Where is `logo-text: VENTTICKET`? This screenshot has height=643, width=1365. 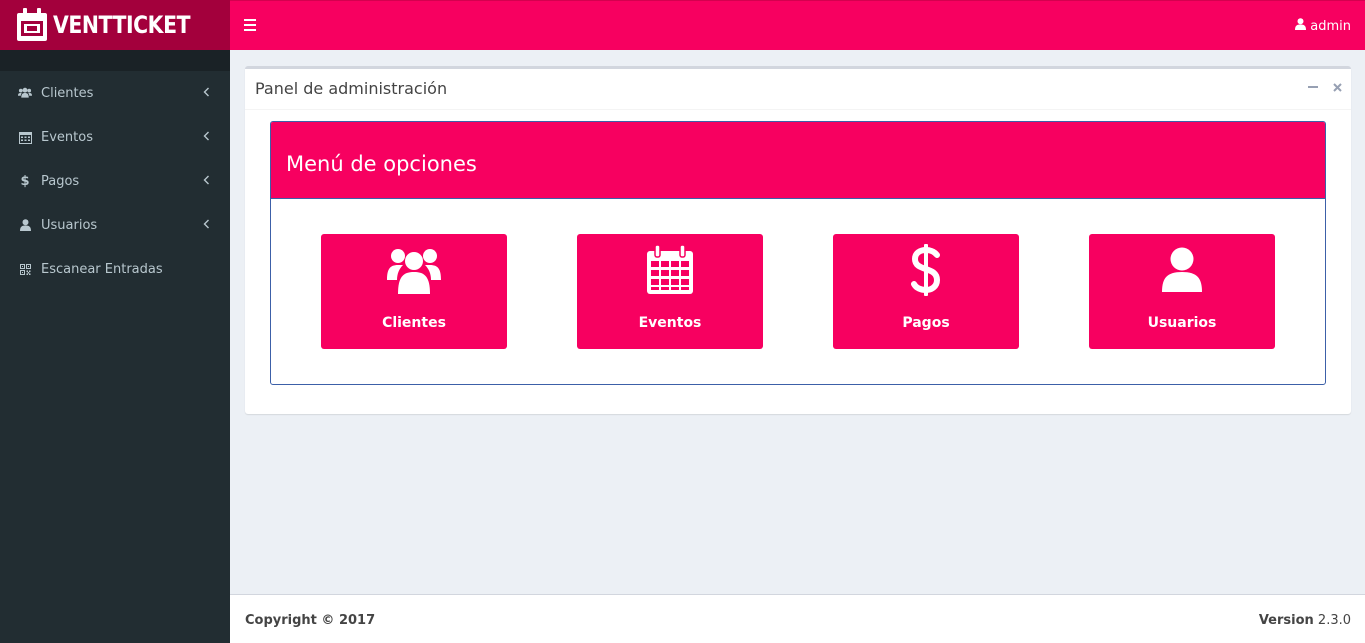
logo-text: VENTTICKET is located at coordinates (122, 25).